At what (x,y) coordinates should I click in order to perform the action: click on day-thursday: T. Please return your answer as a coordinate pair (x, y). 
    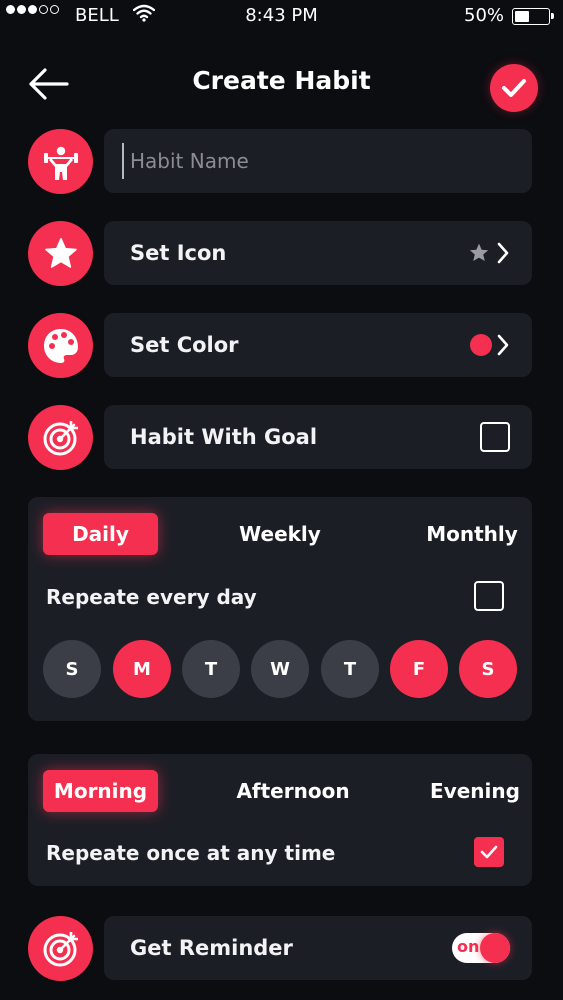
    Looking at the image, I should click on (350, 669).